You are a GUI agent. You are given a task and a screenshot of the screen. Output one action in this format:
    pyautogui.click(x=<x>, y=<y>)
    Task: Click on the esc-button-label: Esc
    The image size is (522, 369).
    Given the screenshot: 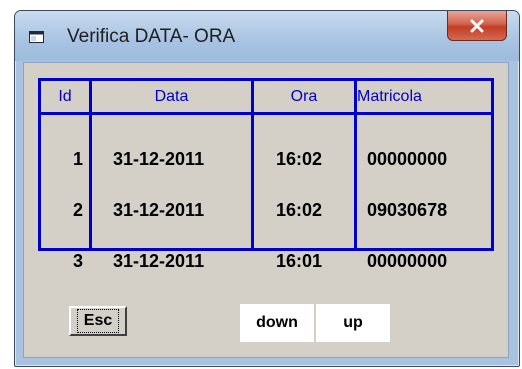 What is the action you would take?
    pyautogui.click(x=98, y=321)
    